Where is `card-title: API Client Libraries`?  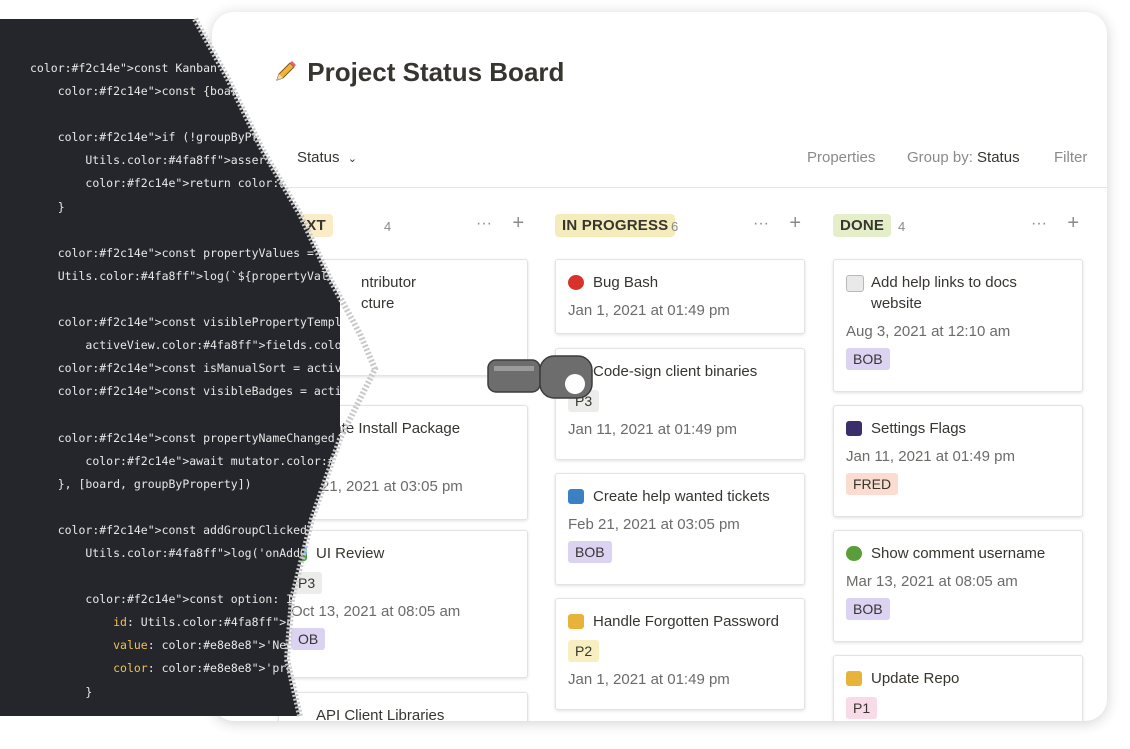
card-title: API Client Libraries is located at coordinates (380, 714).